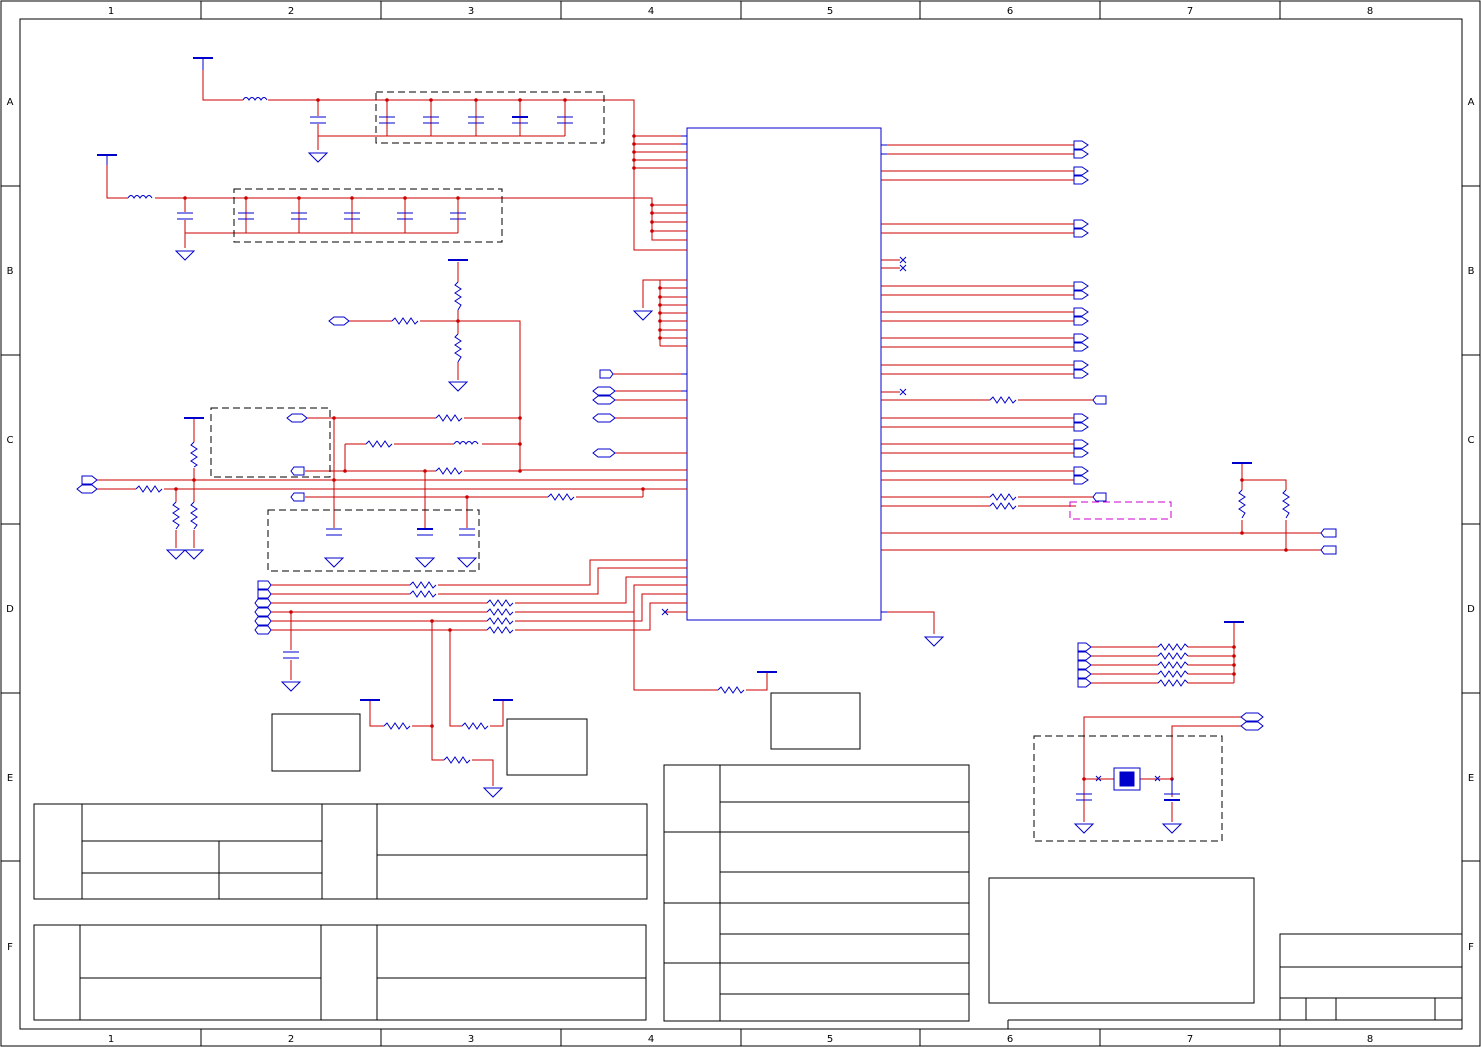 The width and height of the screenshot is (1481, 1047). Describe the element at coordinates (1471, 525) in the screenshot. I see `row-labels-right: A B C D E F` at that location.